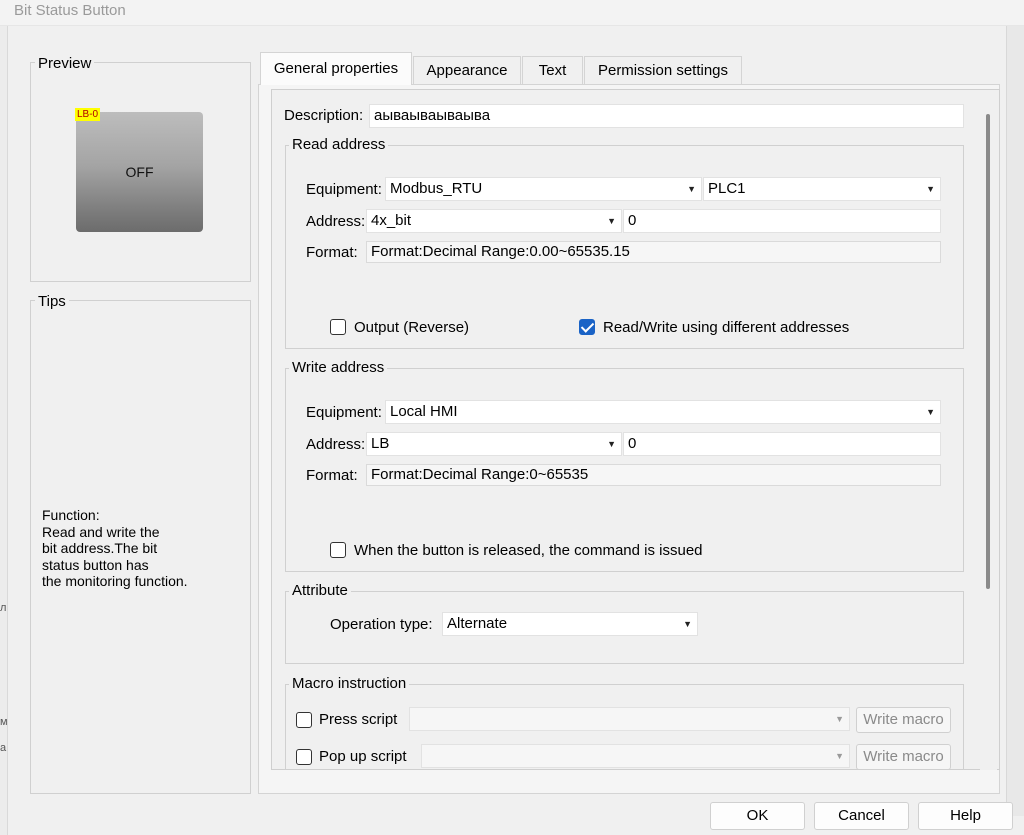 This screenshot has height=835, width=1024. Describe the element at coordinates (861, 816) in the screenshot. I see `cancel-button: Cancel` at that location.